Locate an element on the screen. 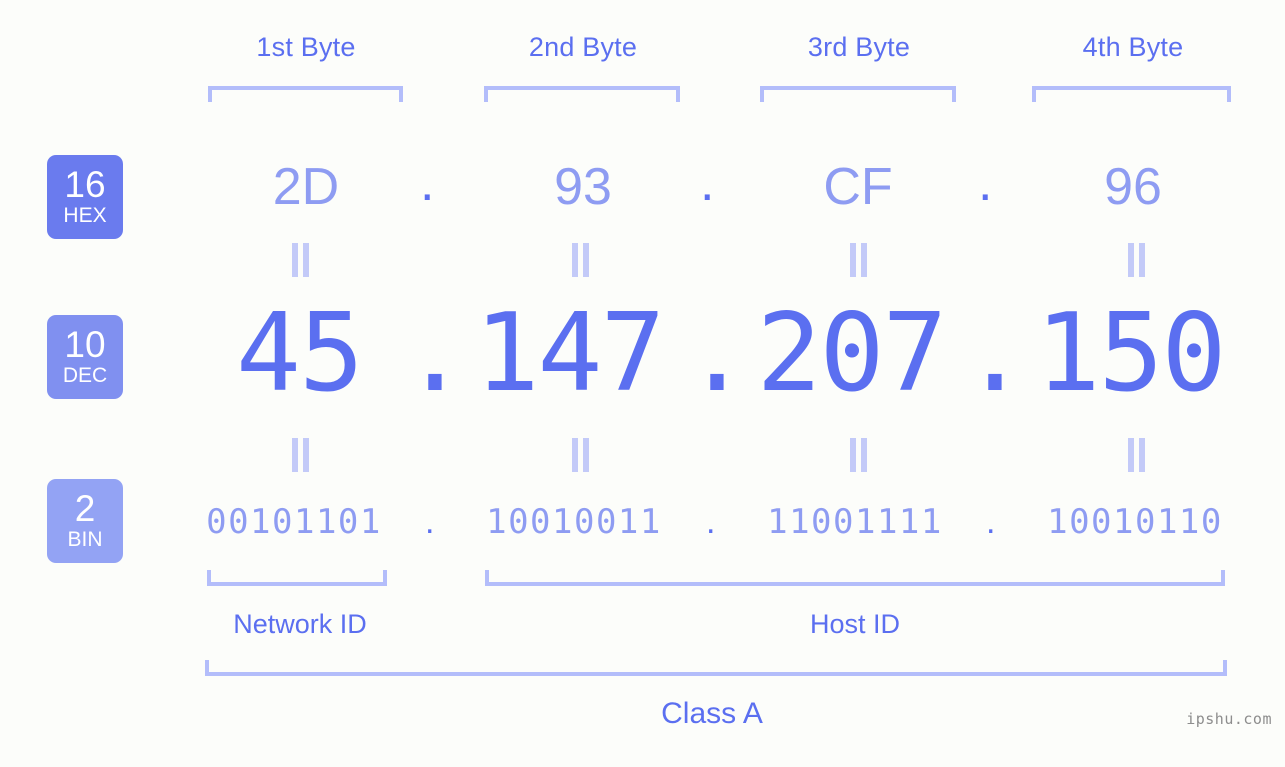 The width and height of the screenshot is (1285, 767). site-watermark: ipshu.com is located at coordinates (1229, 719).